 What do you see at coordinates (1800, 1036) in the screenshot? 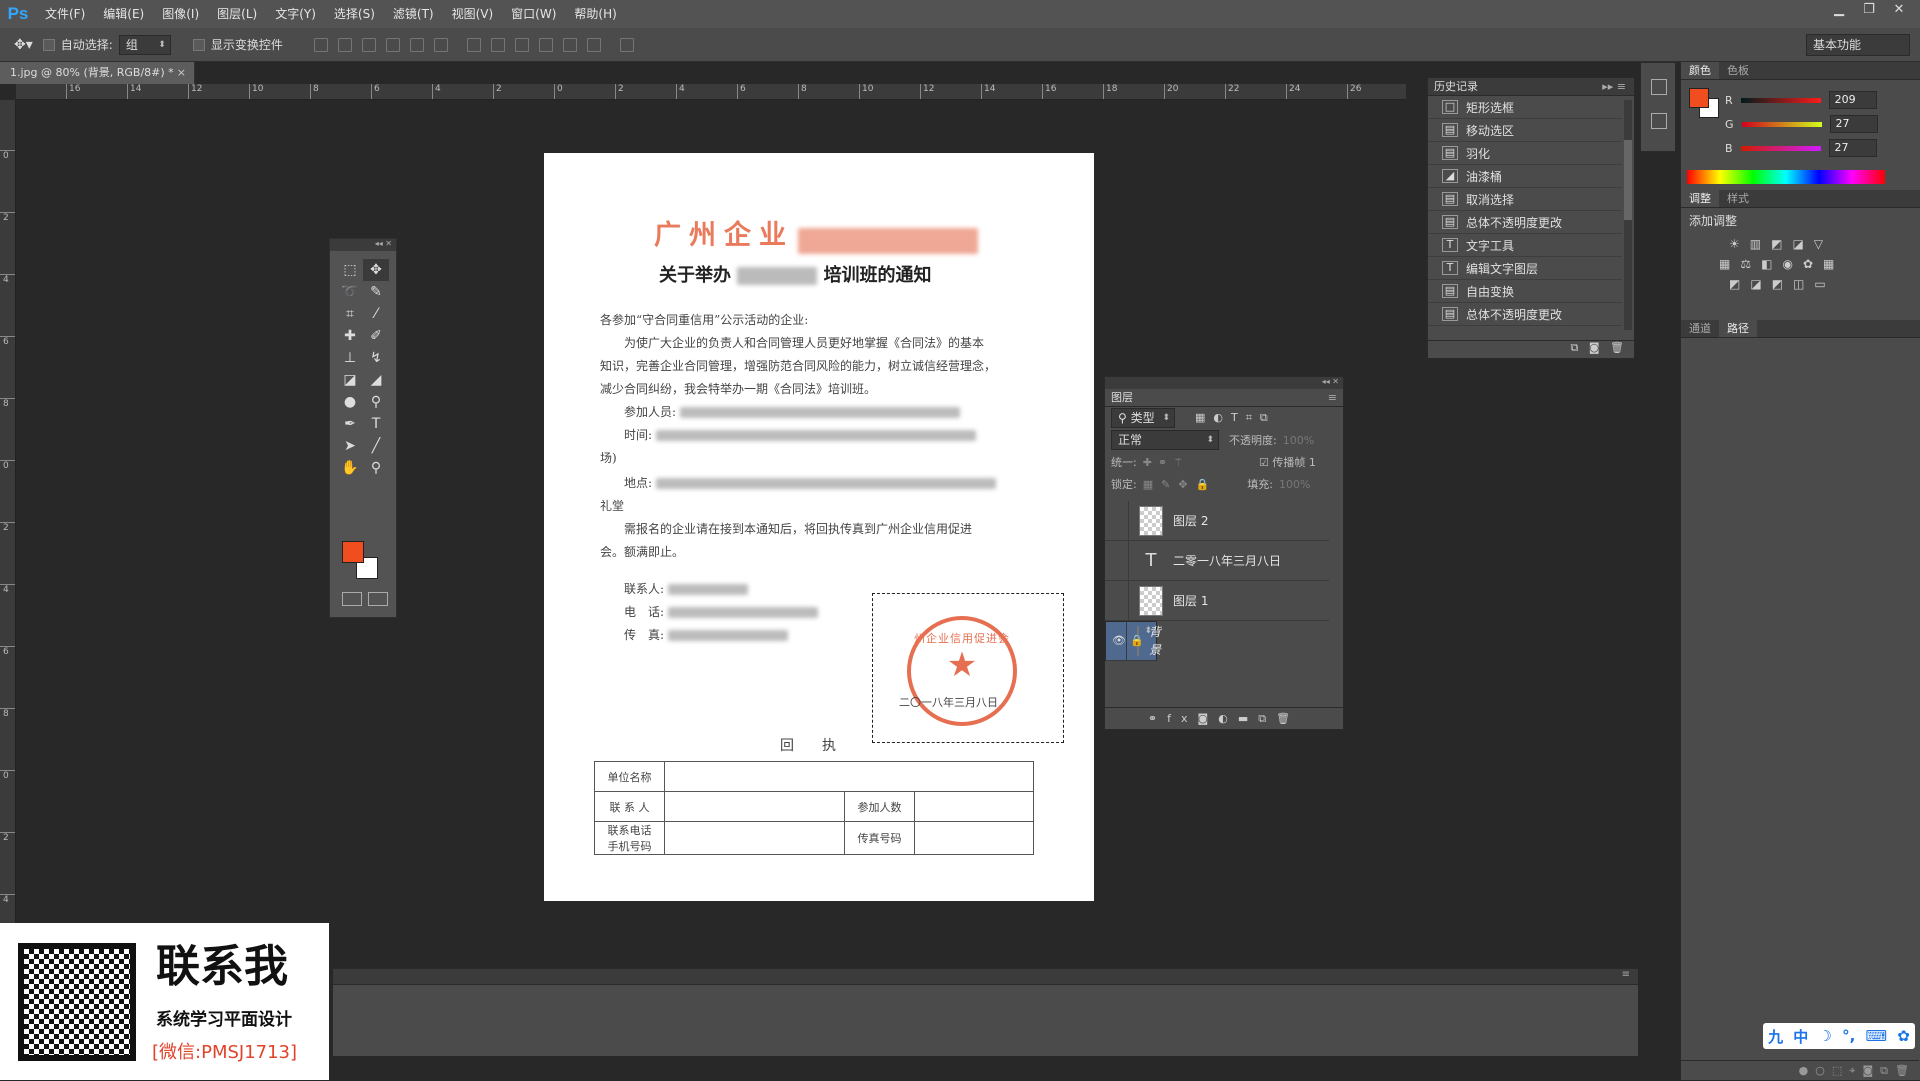
I see `ime-button: 中` at bounding box center [1800, 1036].